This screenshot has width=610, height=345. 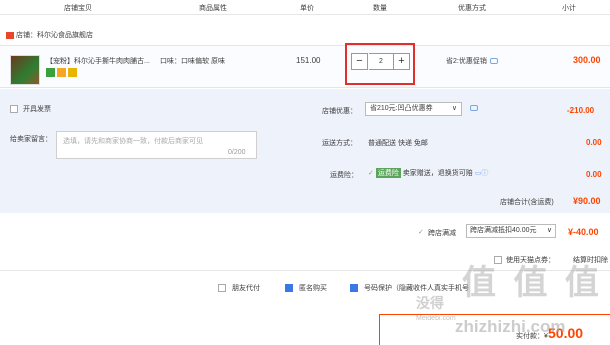 I want to click on invoice-option: 开具发票, so click(x=30, y=109).